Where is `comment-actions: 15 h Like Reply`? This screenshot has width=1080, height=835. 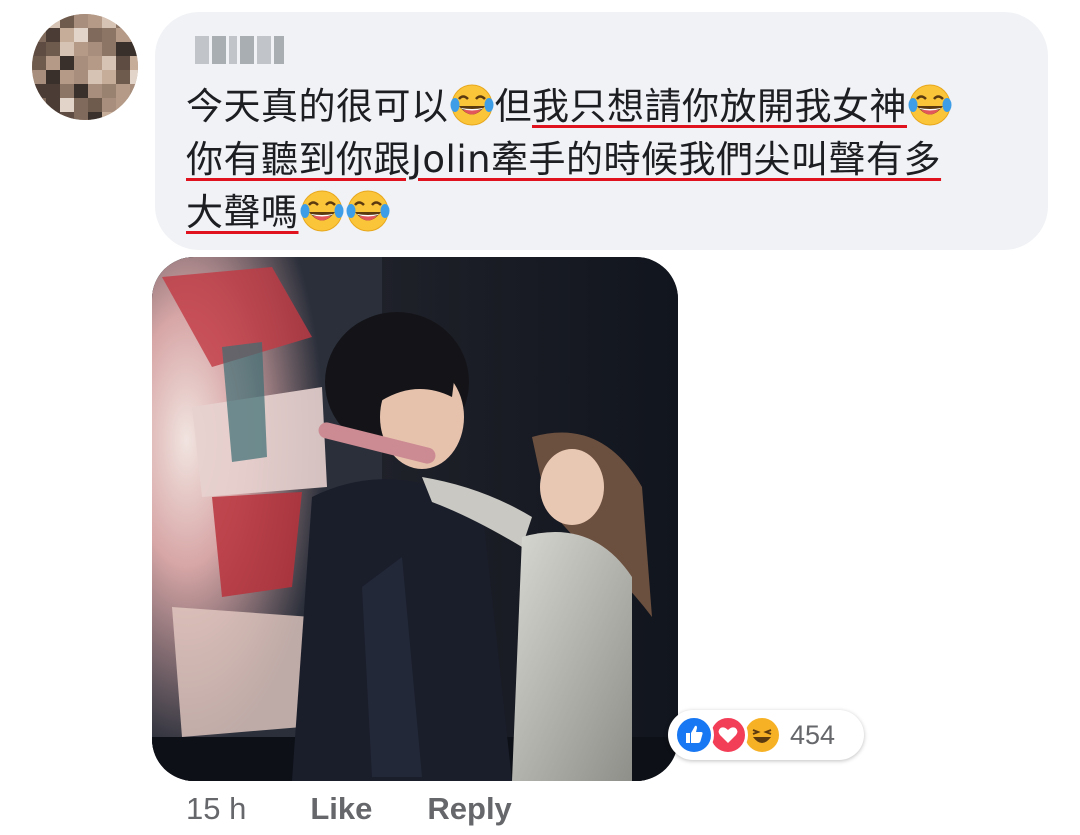
comment-actions: 15 h Like Reply is located at coordinates (349, 809).